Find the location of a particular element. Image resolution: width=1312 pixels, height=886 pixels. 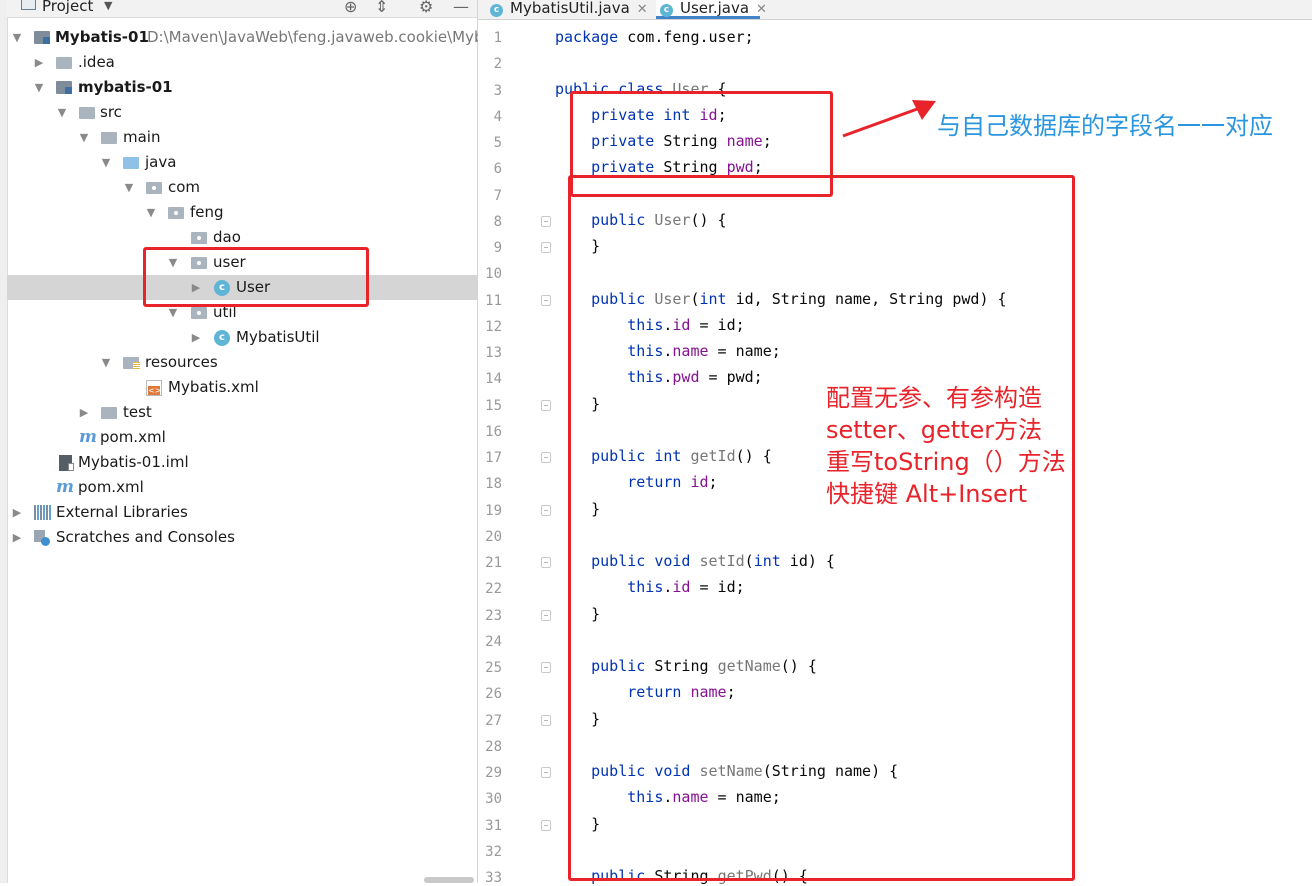

package-icon is located at coordinates (199, 263).